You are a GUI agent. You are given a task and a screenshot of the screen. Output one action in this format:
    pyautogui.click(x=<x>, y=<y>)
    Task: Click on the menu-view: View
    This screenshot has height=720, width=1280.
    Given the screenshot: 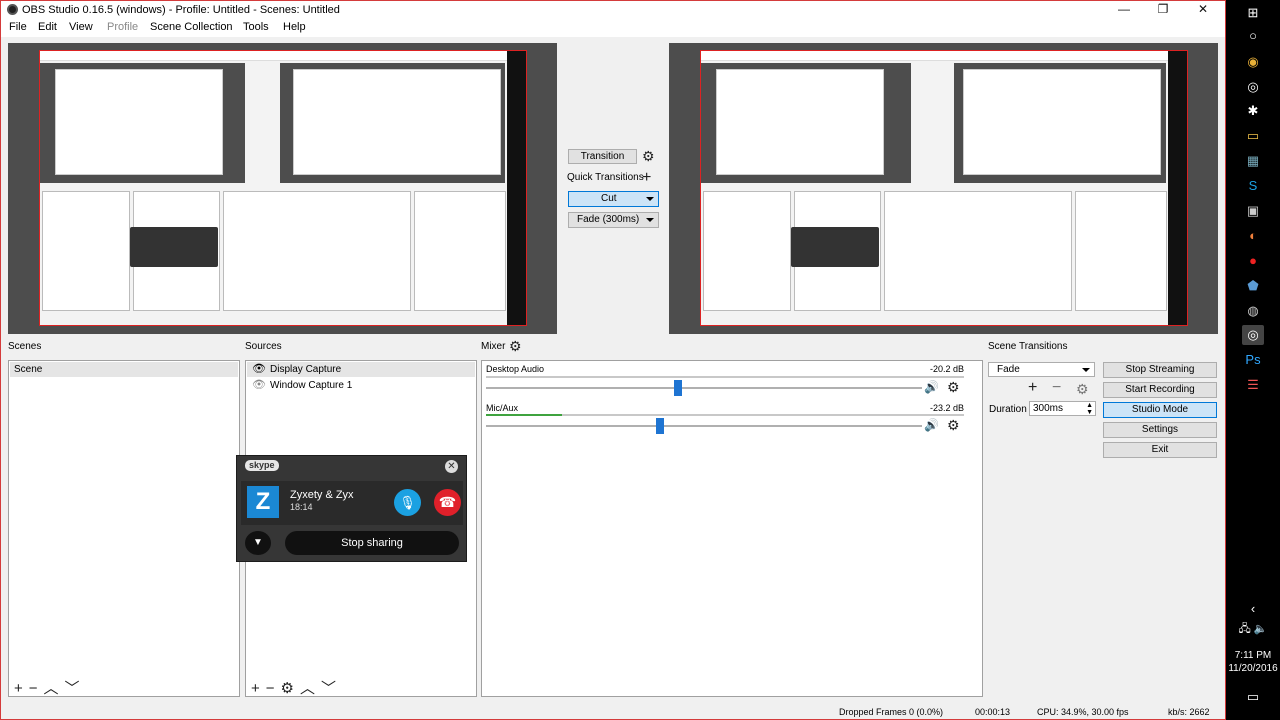 What is the action you would take?
    pyautogui.click(x=81, y=27)
    